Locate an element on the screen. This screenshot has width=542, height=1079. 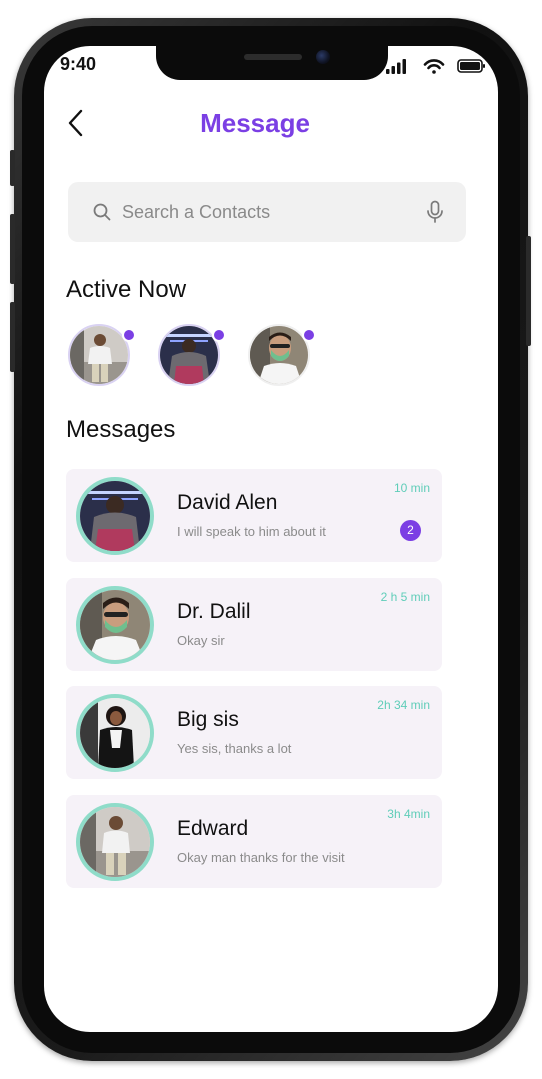
volume-down-button is located at coordinates (12, 337).